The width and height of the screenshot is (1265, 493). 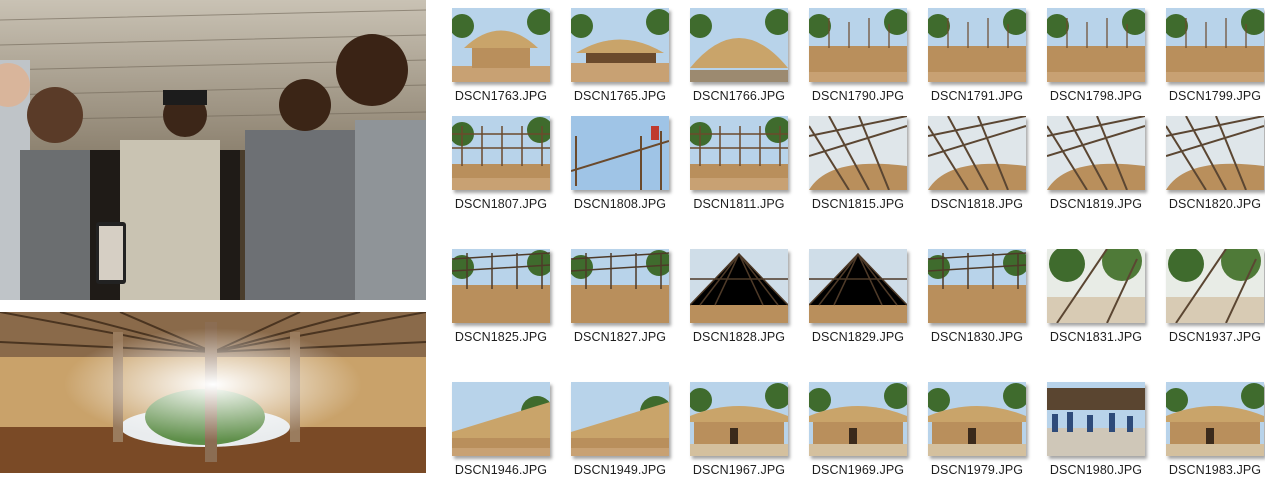 I want to click on file-name-label: DSCN1791.JPG, so click(x=977, y=96).